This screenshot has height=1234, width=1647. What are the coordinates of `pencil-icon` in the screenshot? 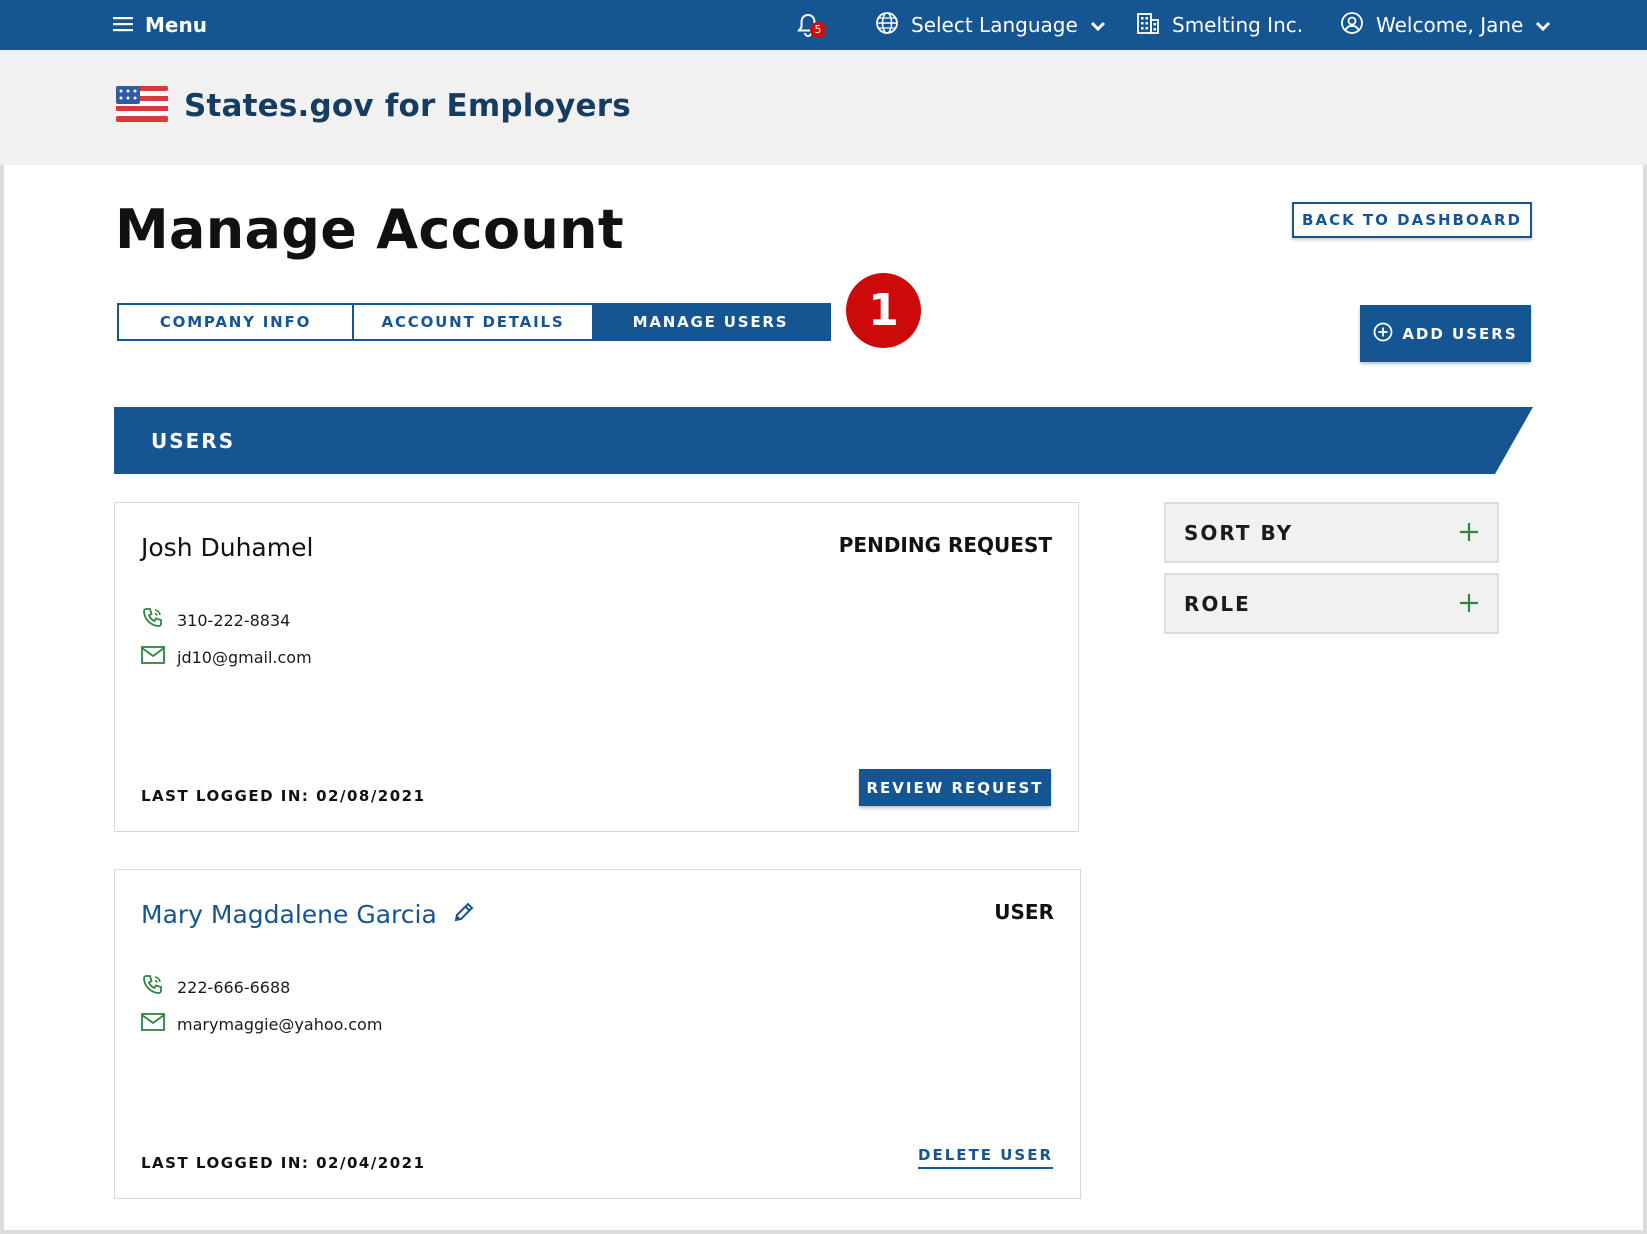 It's located at (464, 914).